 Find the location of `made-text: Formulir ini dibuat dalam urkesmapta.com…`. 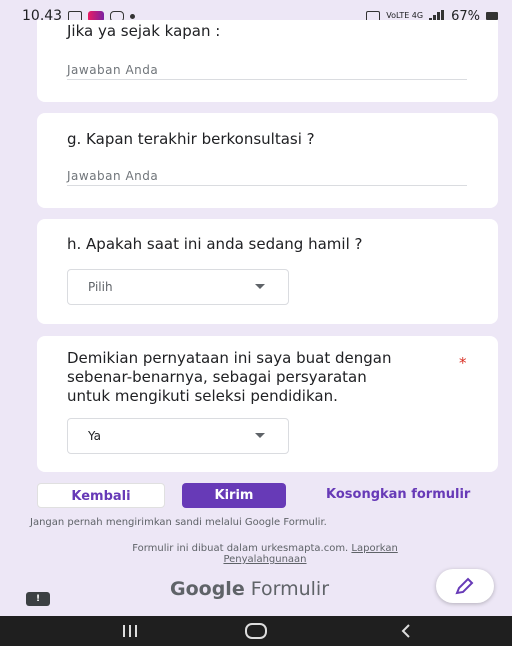

made-text: Formulir ini dibuat dalam urkesmapta.com… is located at coordinates (240, 548).